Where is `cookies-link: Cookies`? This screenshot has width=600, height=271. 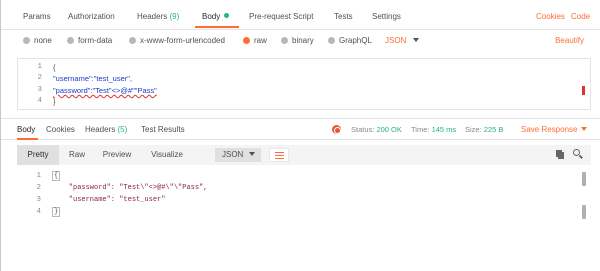
cookies-link: Cookies is located at coordinates (550, 16).